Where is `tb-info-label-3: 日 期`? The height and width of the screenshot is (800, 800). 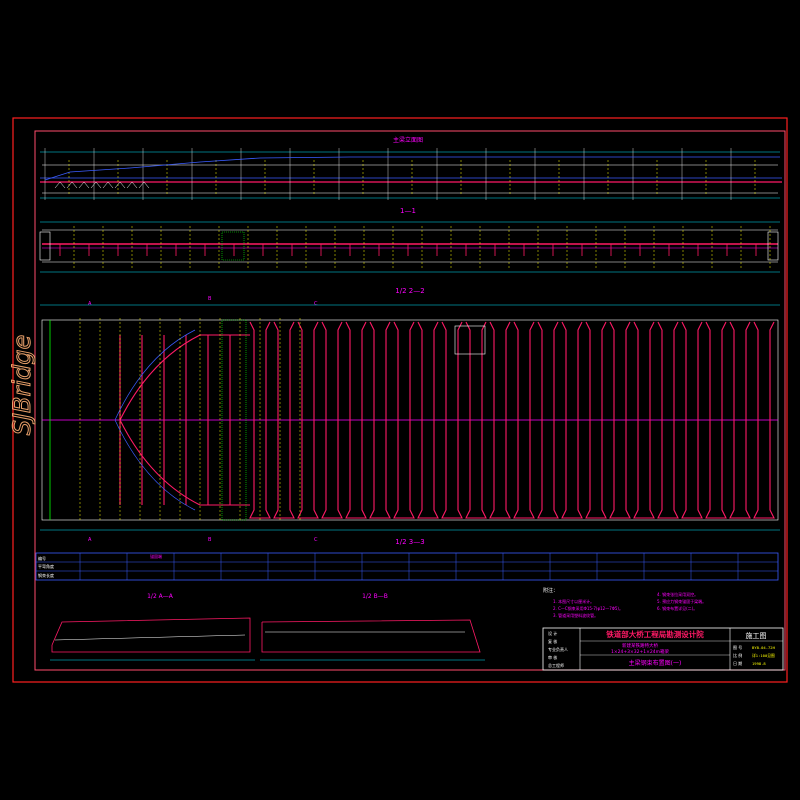 tb-info-label-3: 日 期 is located at coordinates (737, 663).